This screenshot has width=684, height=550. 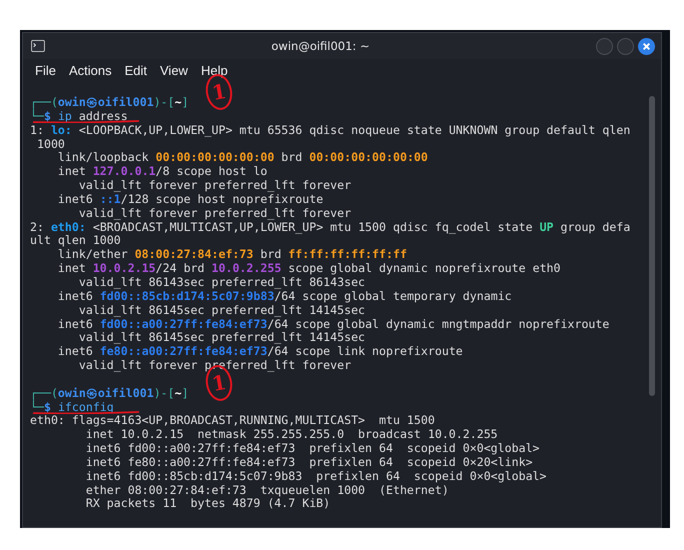 I want to click on output-line: ult qlen 1000, so click(x=75, y=240).